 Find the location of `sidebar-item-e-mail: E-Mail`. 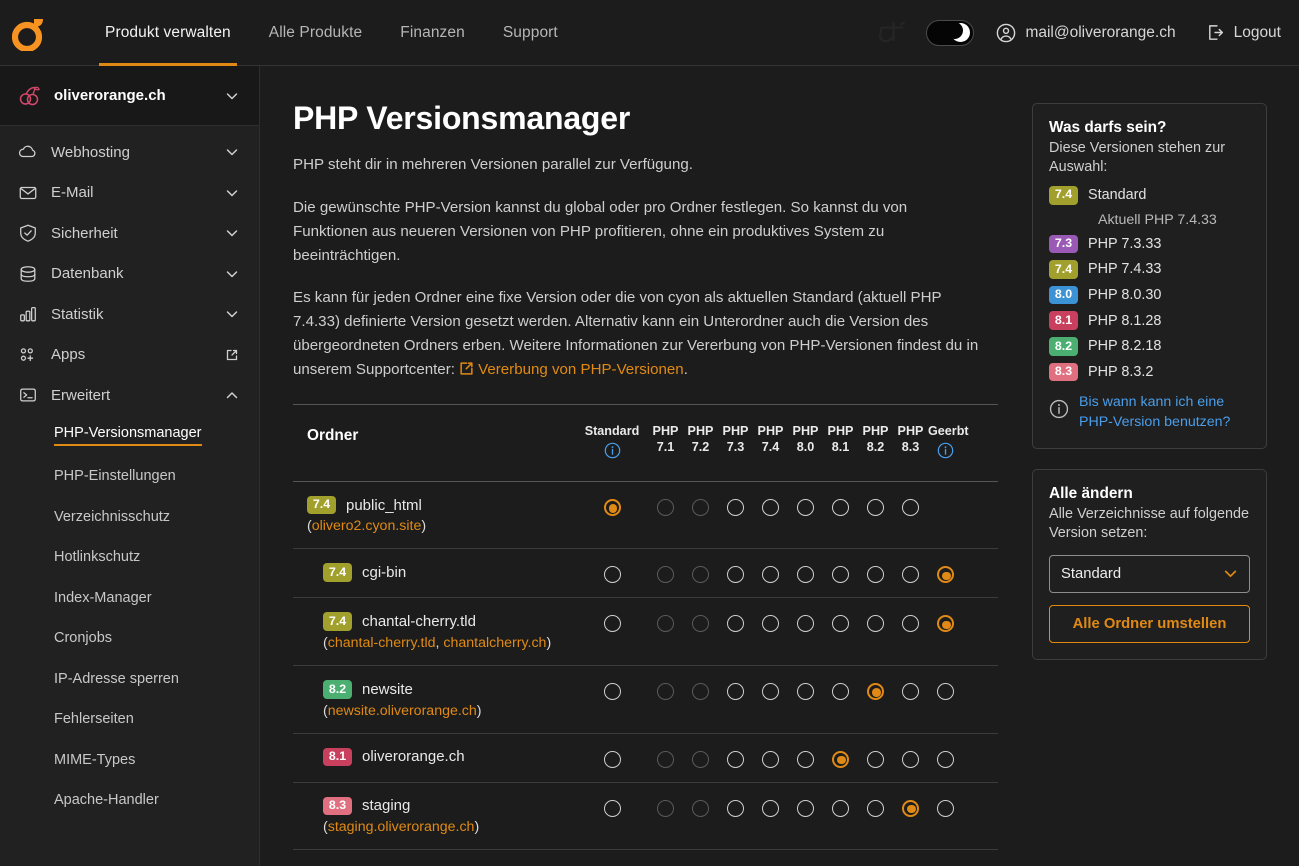

sidebar-item-e-mail: E-Mail is located at coordinates (129, 193).